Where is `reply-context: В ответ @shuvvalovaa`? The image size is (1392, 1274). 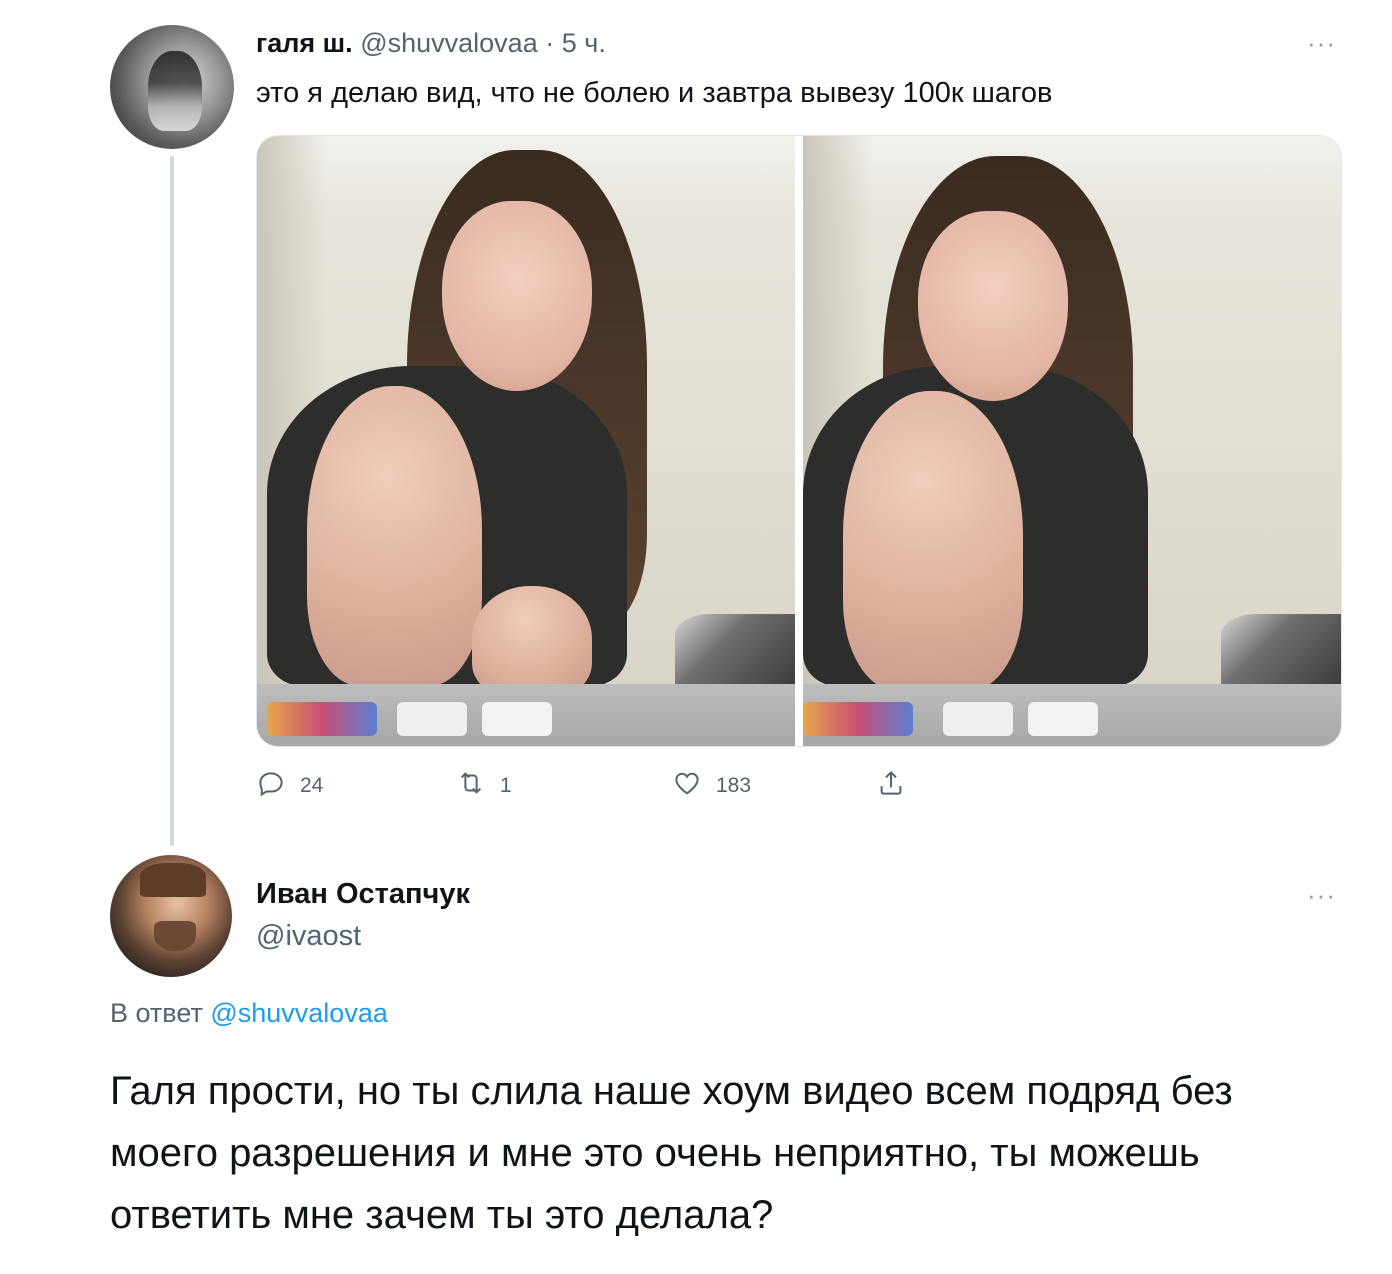 reply-context: В ответ @shuvvalovaa is located at coordinates (249, 1013).